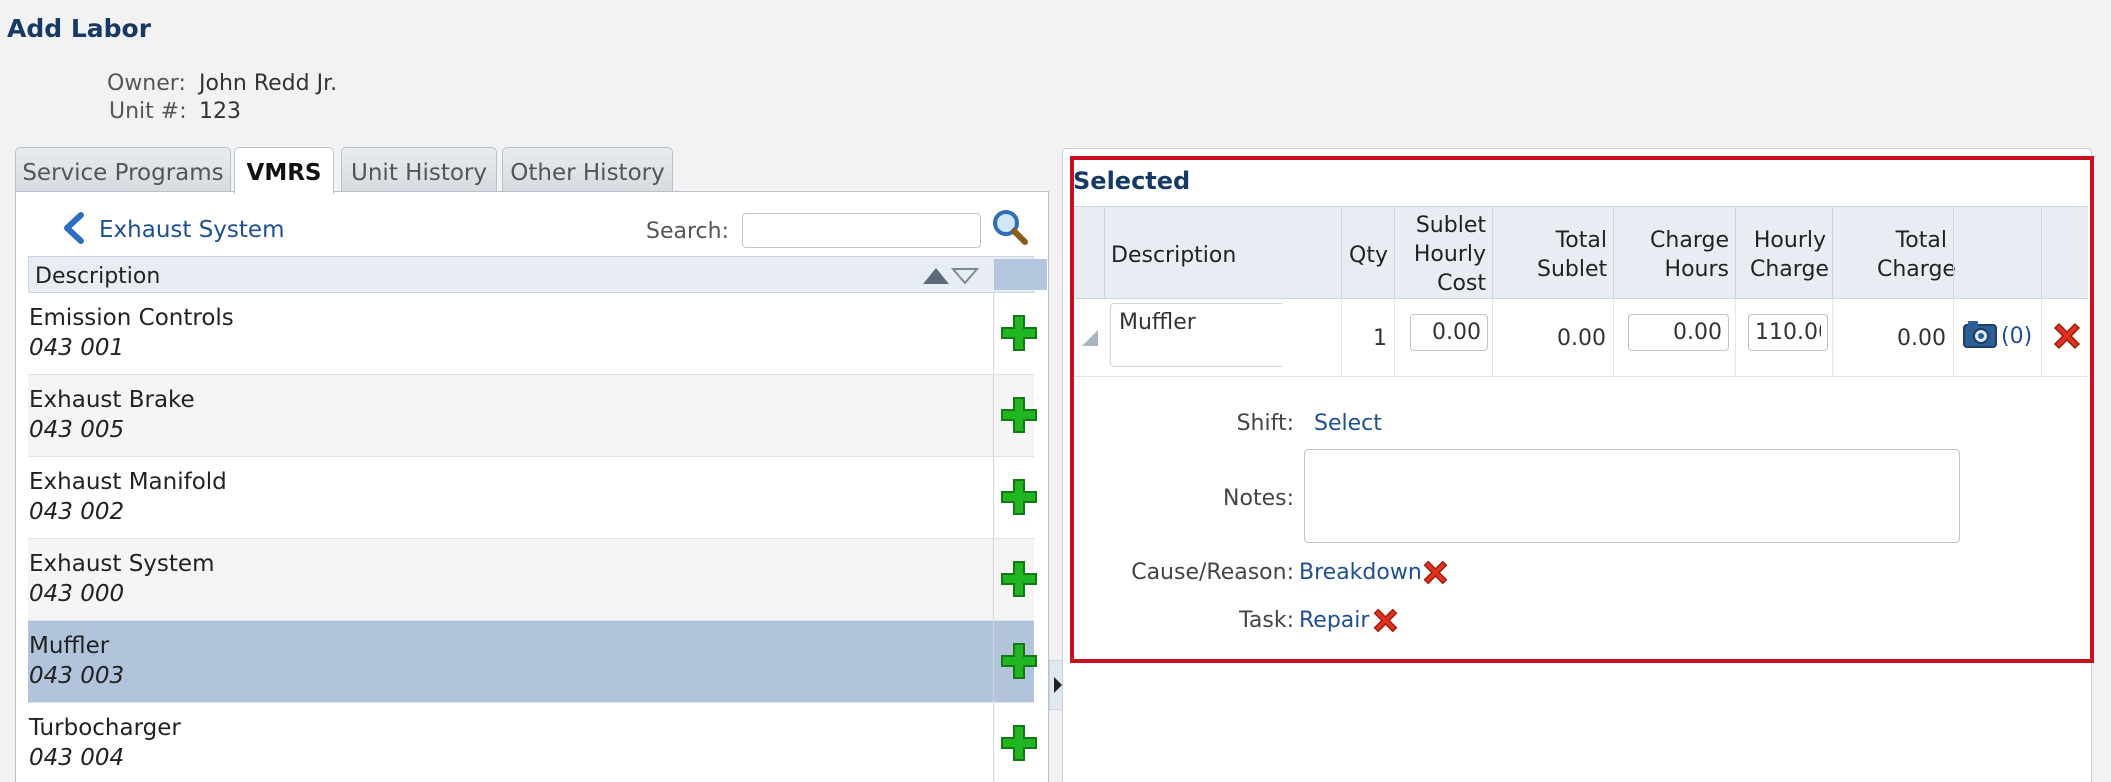 This screenshot has height=782, width=2111. Describe the element at coordinates (1552, 253) in the screenshot. I see `column-header-total-sublet: Total Sublet` at that location.